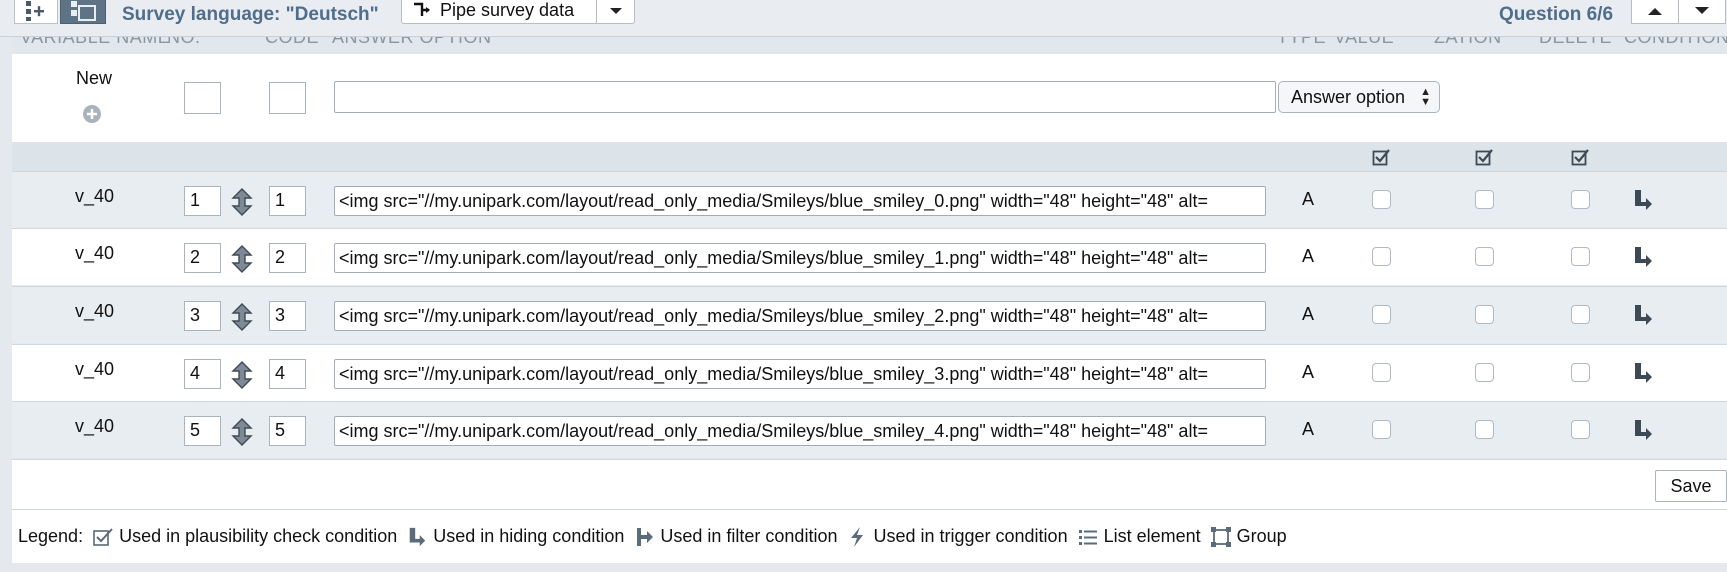 The image size is (1727, 572). I want to click on previous-question-button, so click(1655, 12).